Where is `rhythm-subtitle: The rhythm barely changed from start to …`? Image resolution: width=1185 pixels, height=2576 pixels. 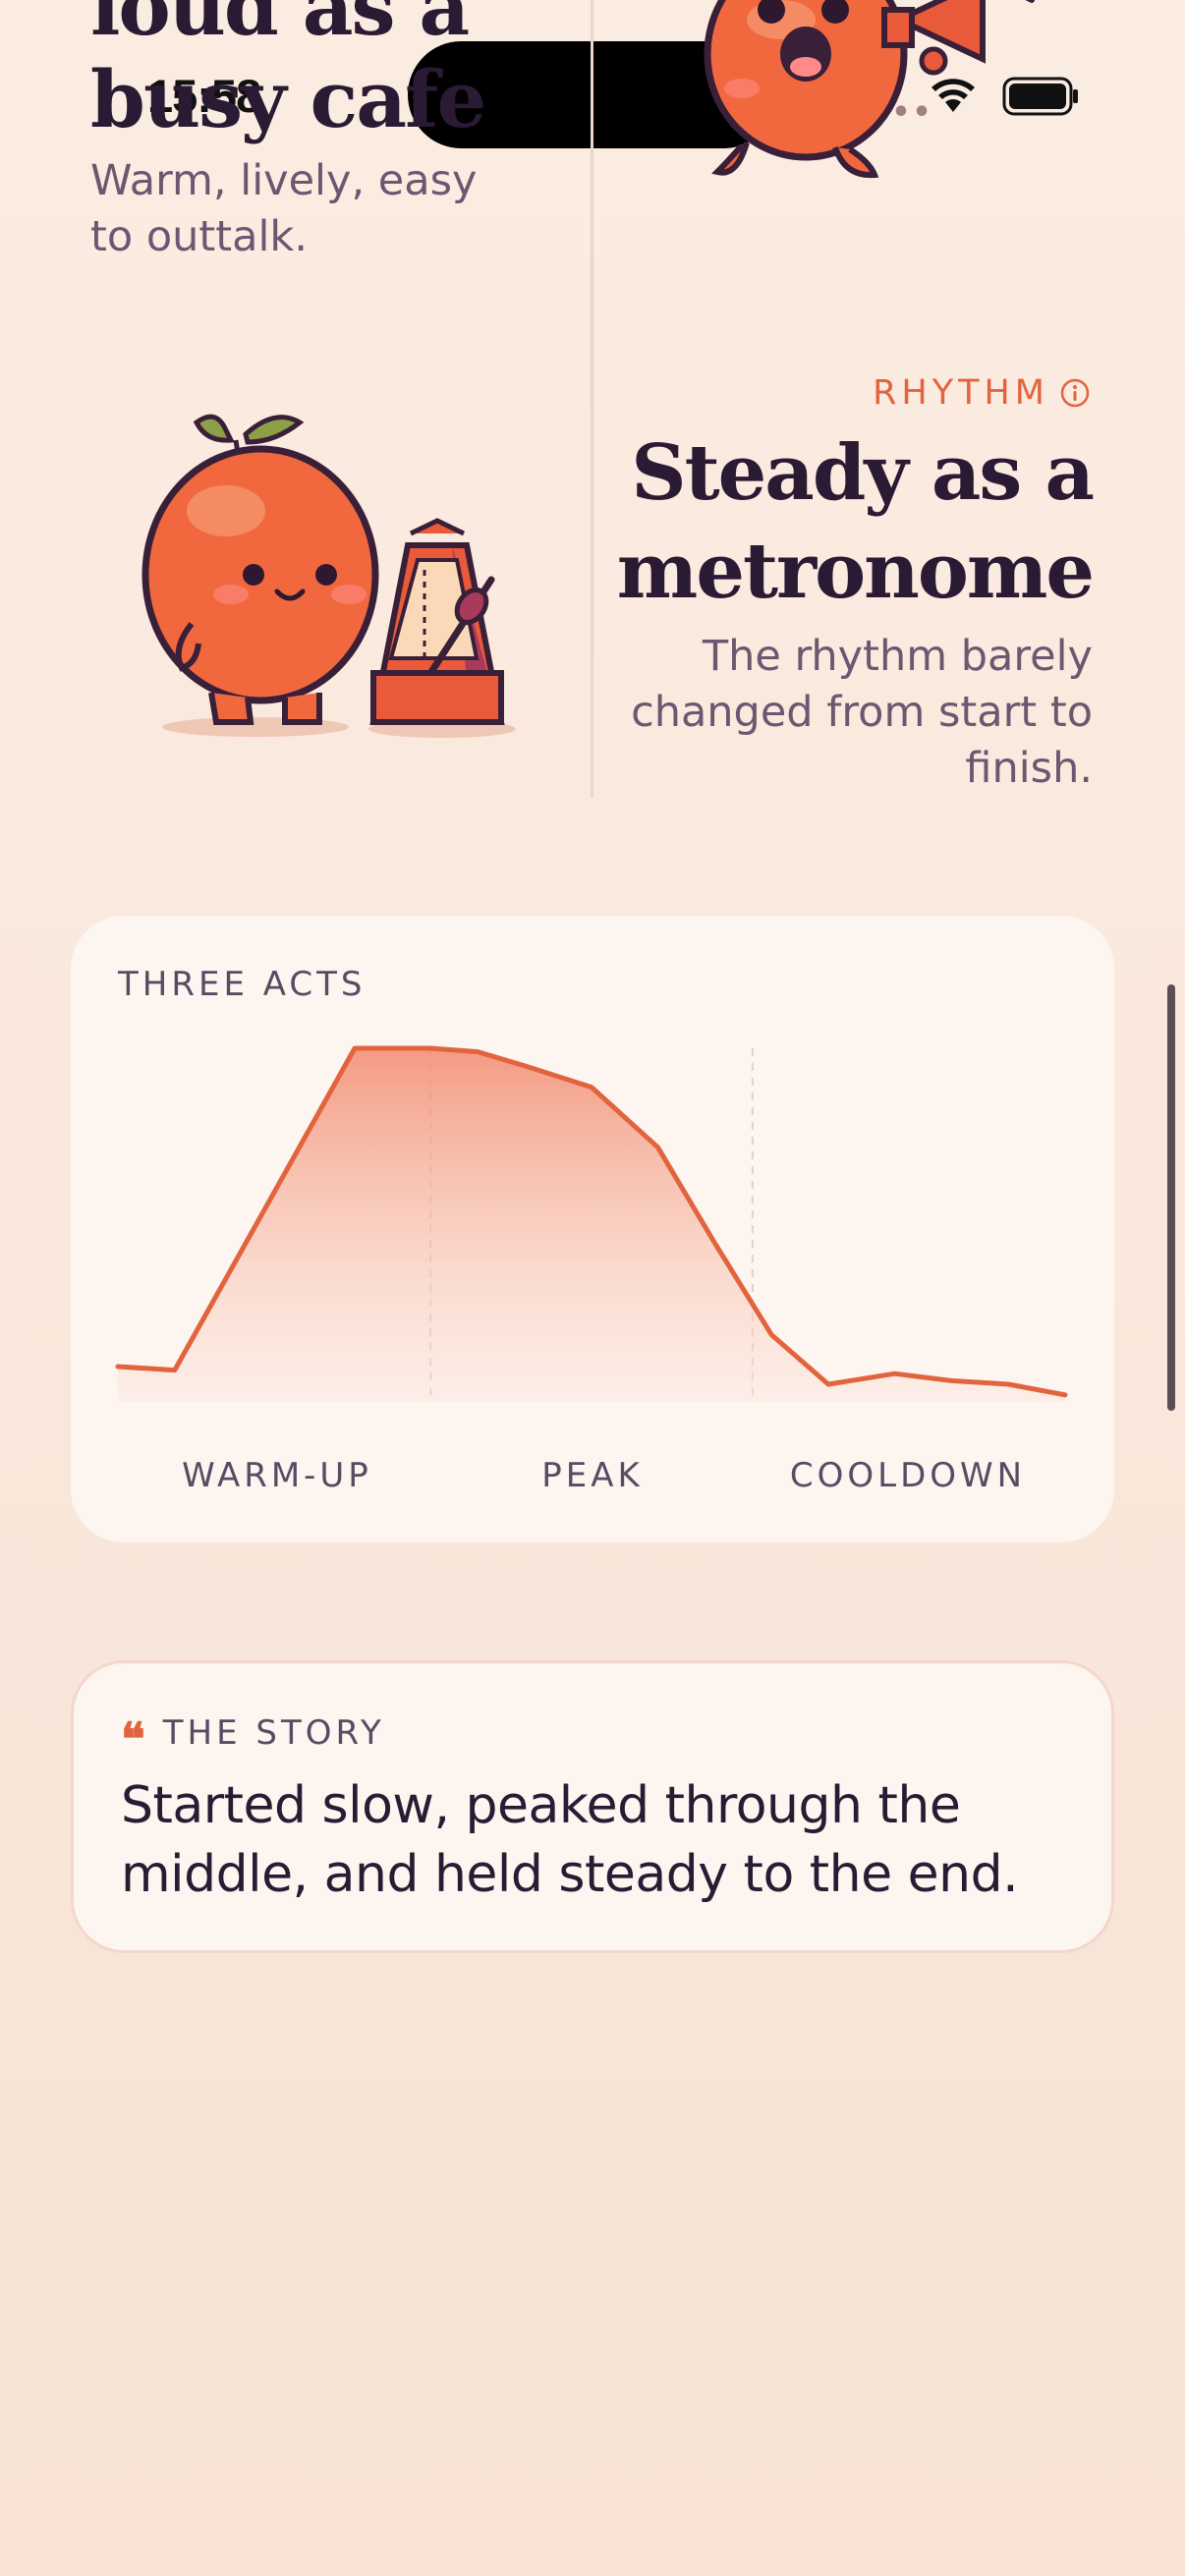
rhythm-subtitle: The rhythm barely changed from start to … is located at coordinates (862, 712).